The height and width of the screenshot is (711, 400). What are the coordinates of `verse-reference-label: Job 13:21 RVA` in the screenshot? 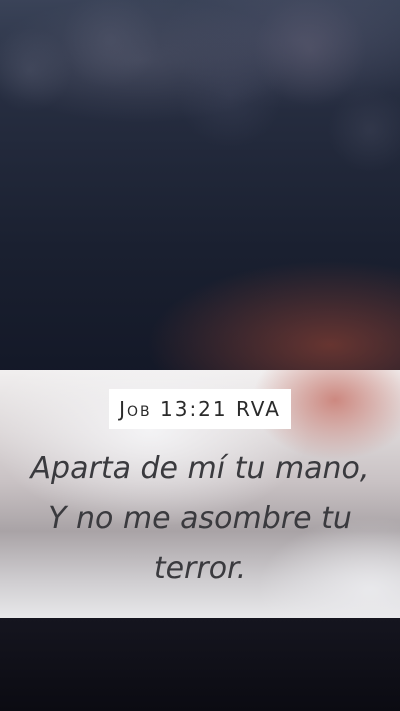 It's located at (200, 409).